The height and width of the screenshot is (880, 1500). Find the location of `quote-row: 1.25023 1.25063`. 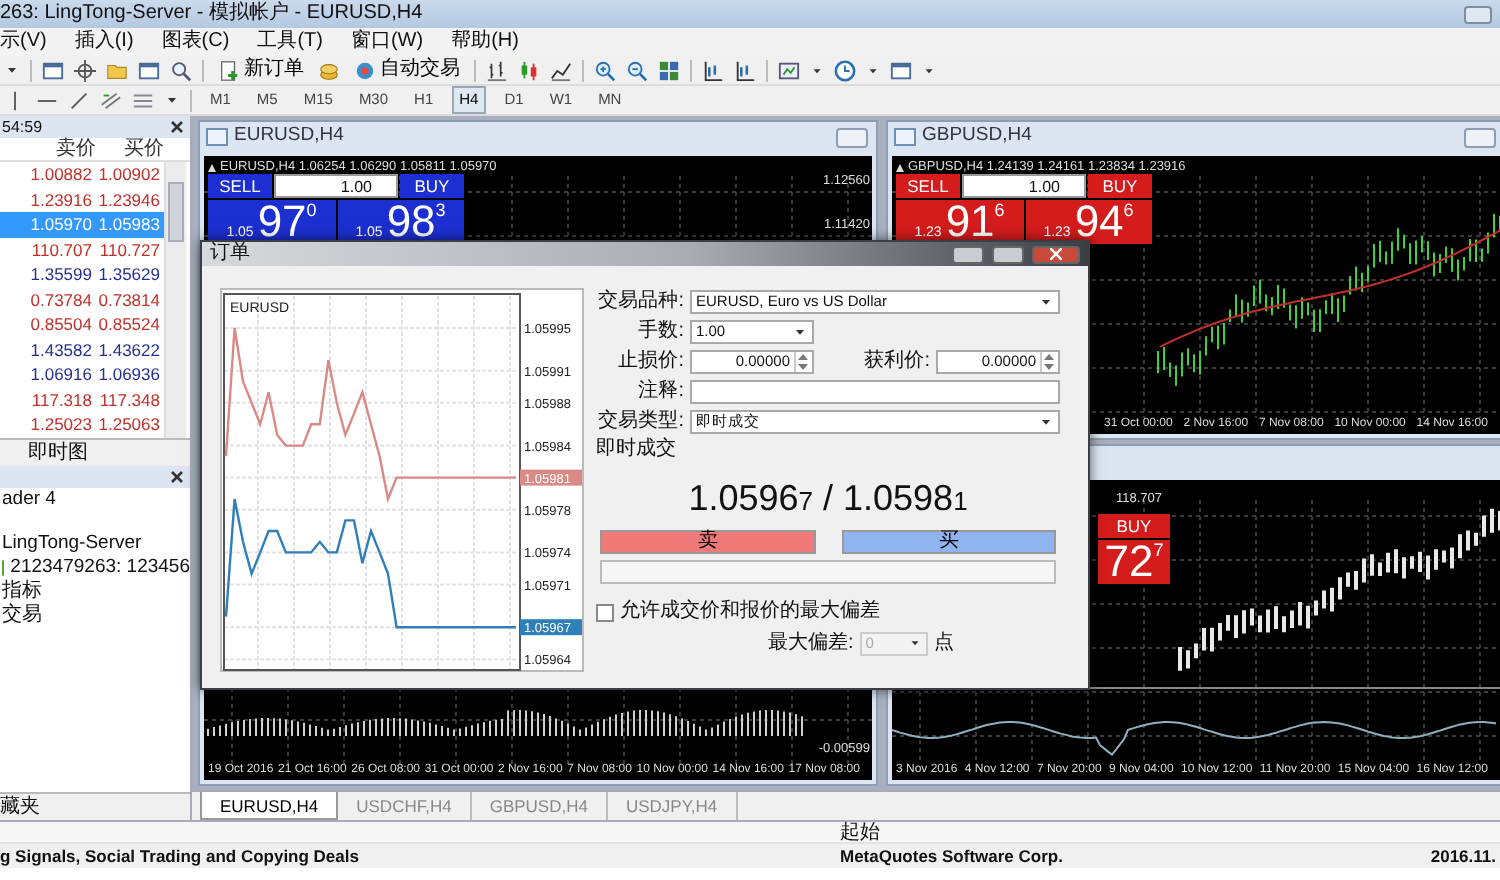

quote-row: 1.25023 1.25063 is located at coordinates (82, 424).